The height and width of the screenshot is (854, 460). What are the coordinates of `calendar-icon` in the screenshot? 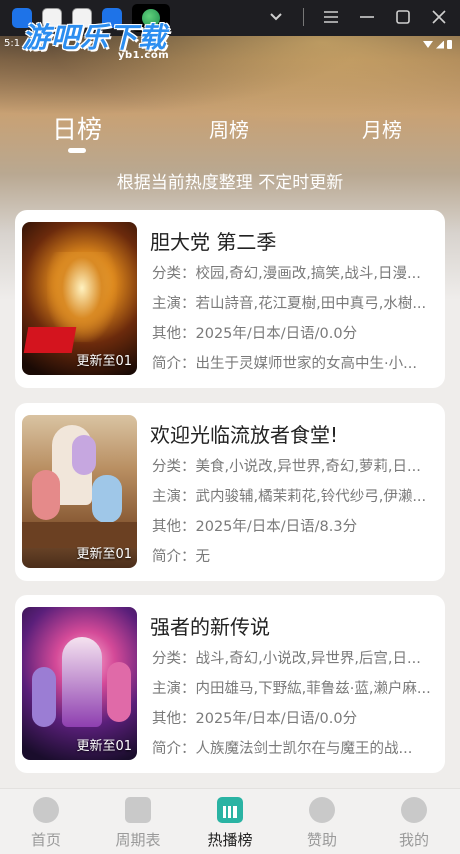 It's located at (138, 810).